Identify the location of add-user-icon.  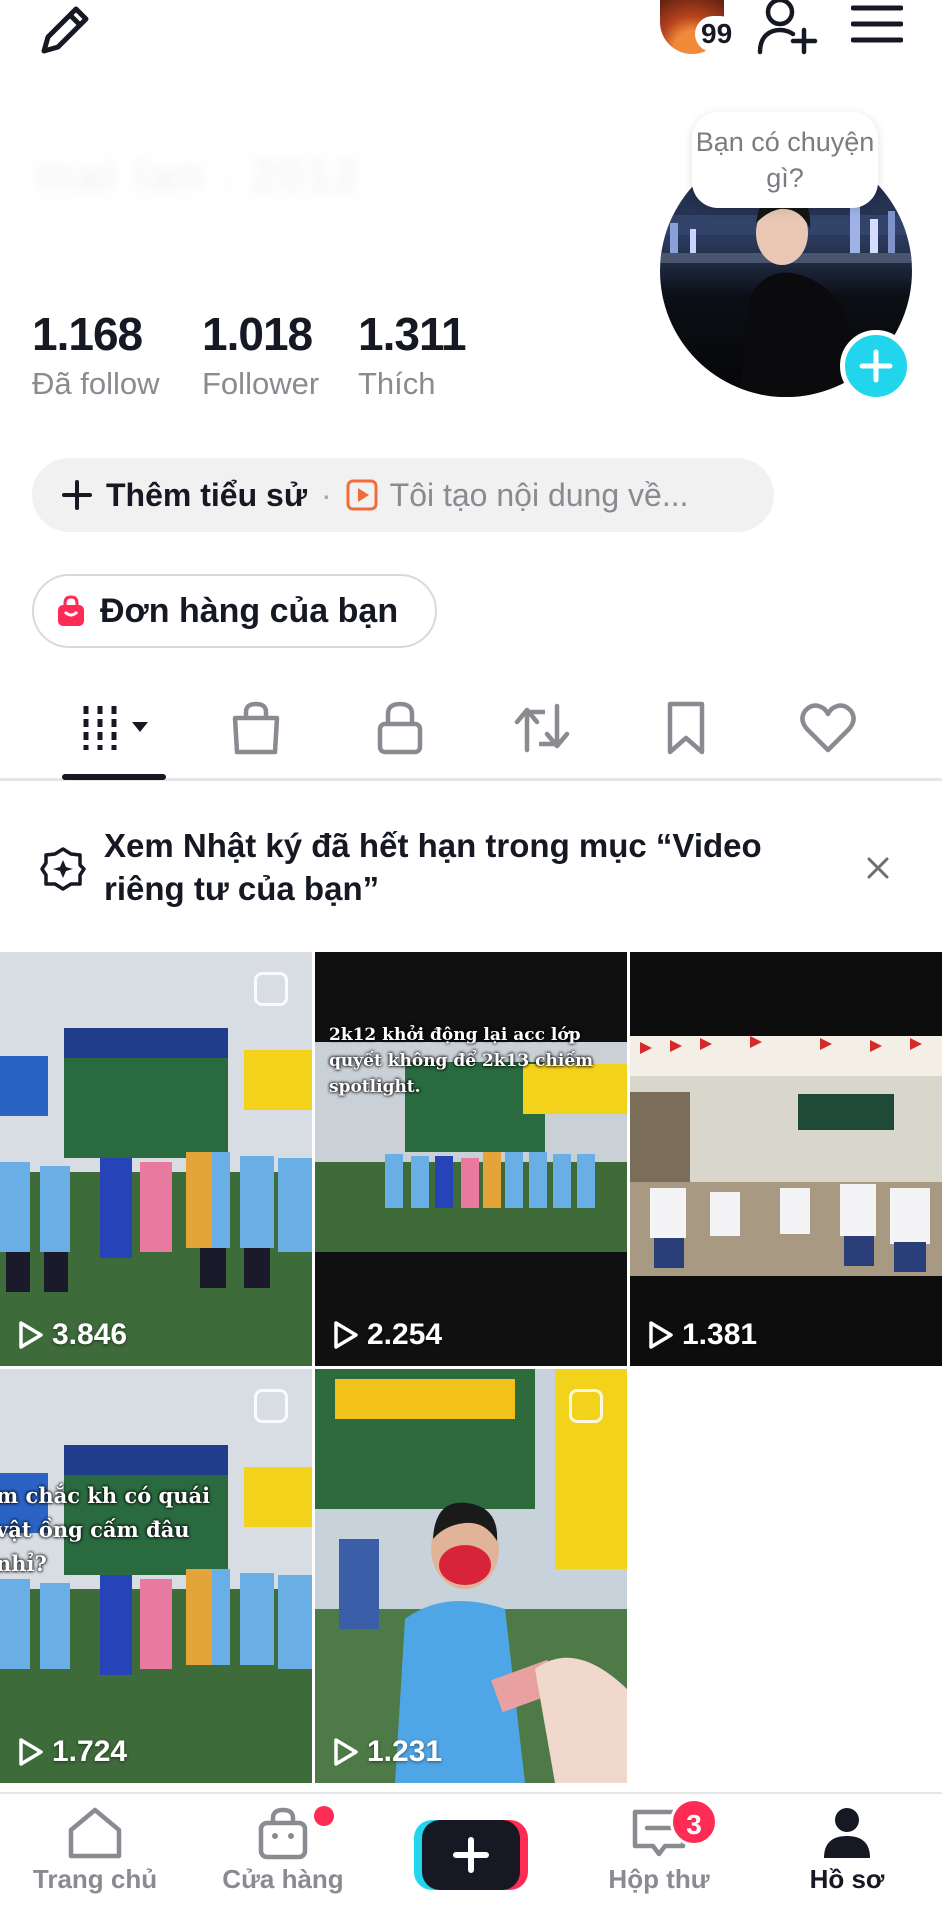
(787, 27).